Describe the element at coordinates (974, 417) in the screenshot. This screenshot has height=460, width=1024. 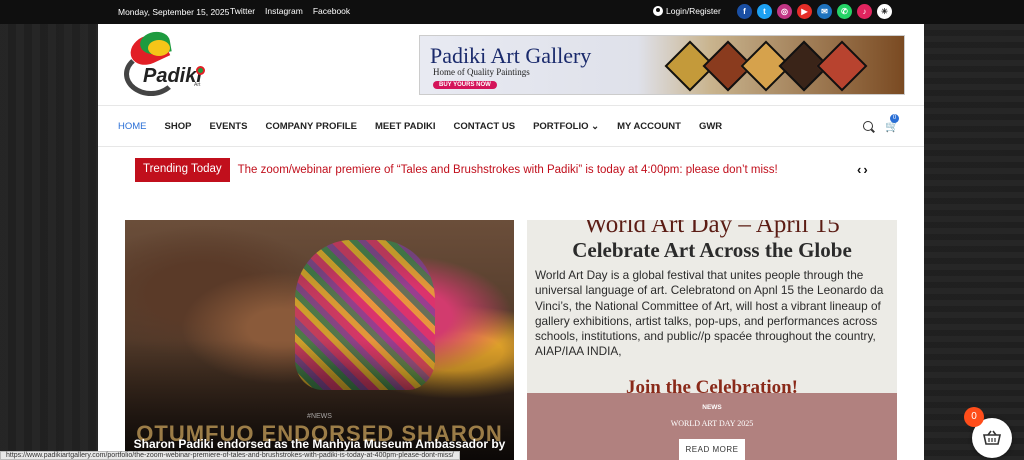
I see `floating-cart-count: 0` at that location.